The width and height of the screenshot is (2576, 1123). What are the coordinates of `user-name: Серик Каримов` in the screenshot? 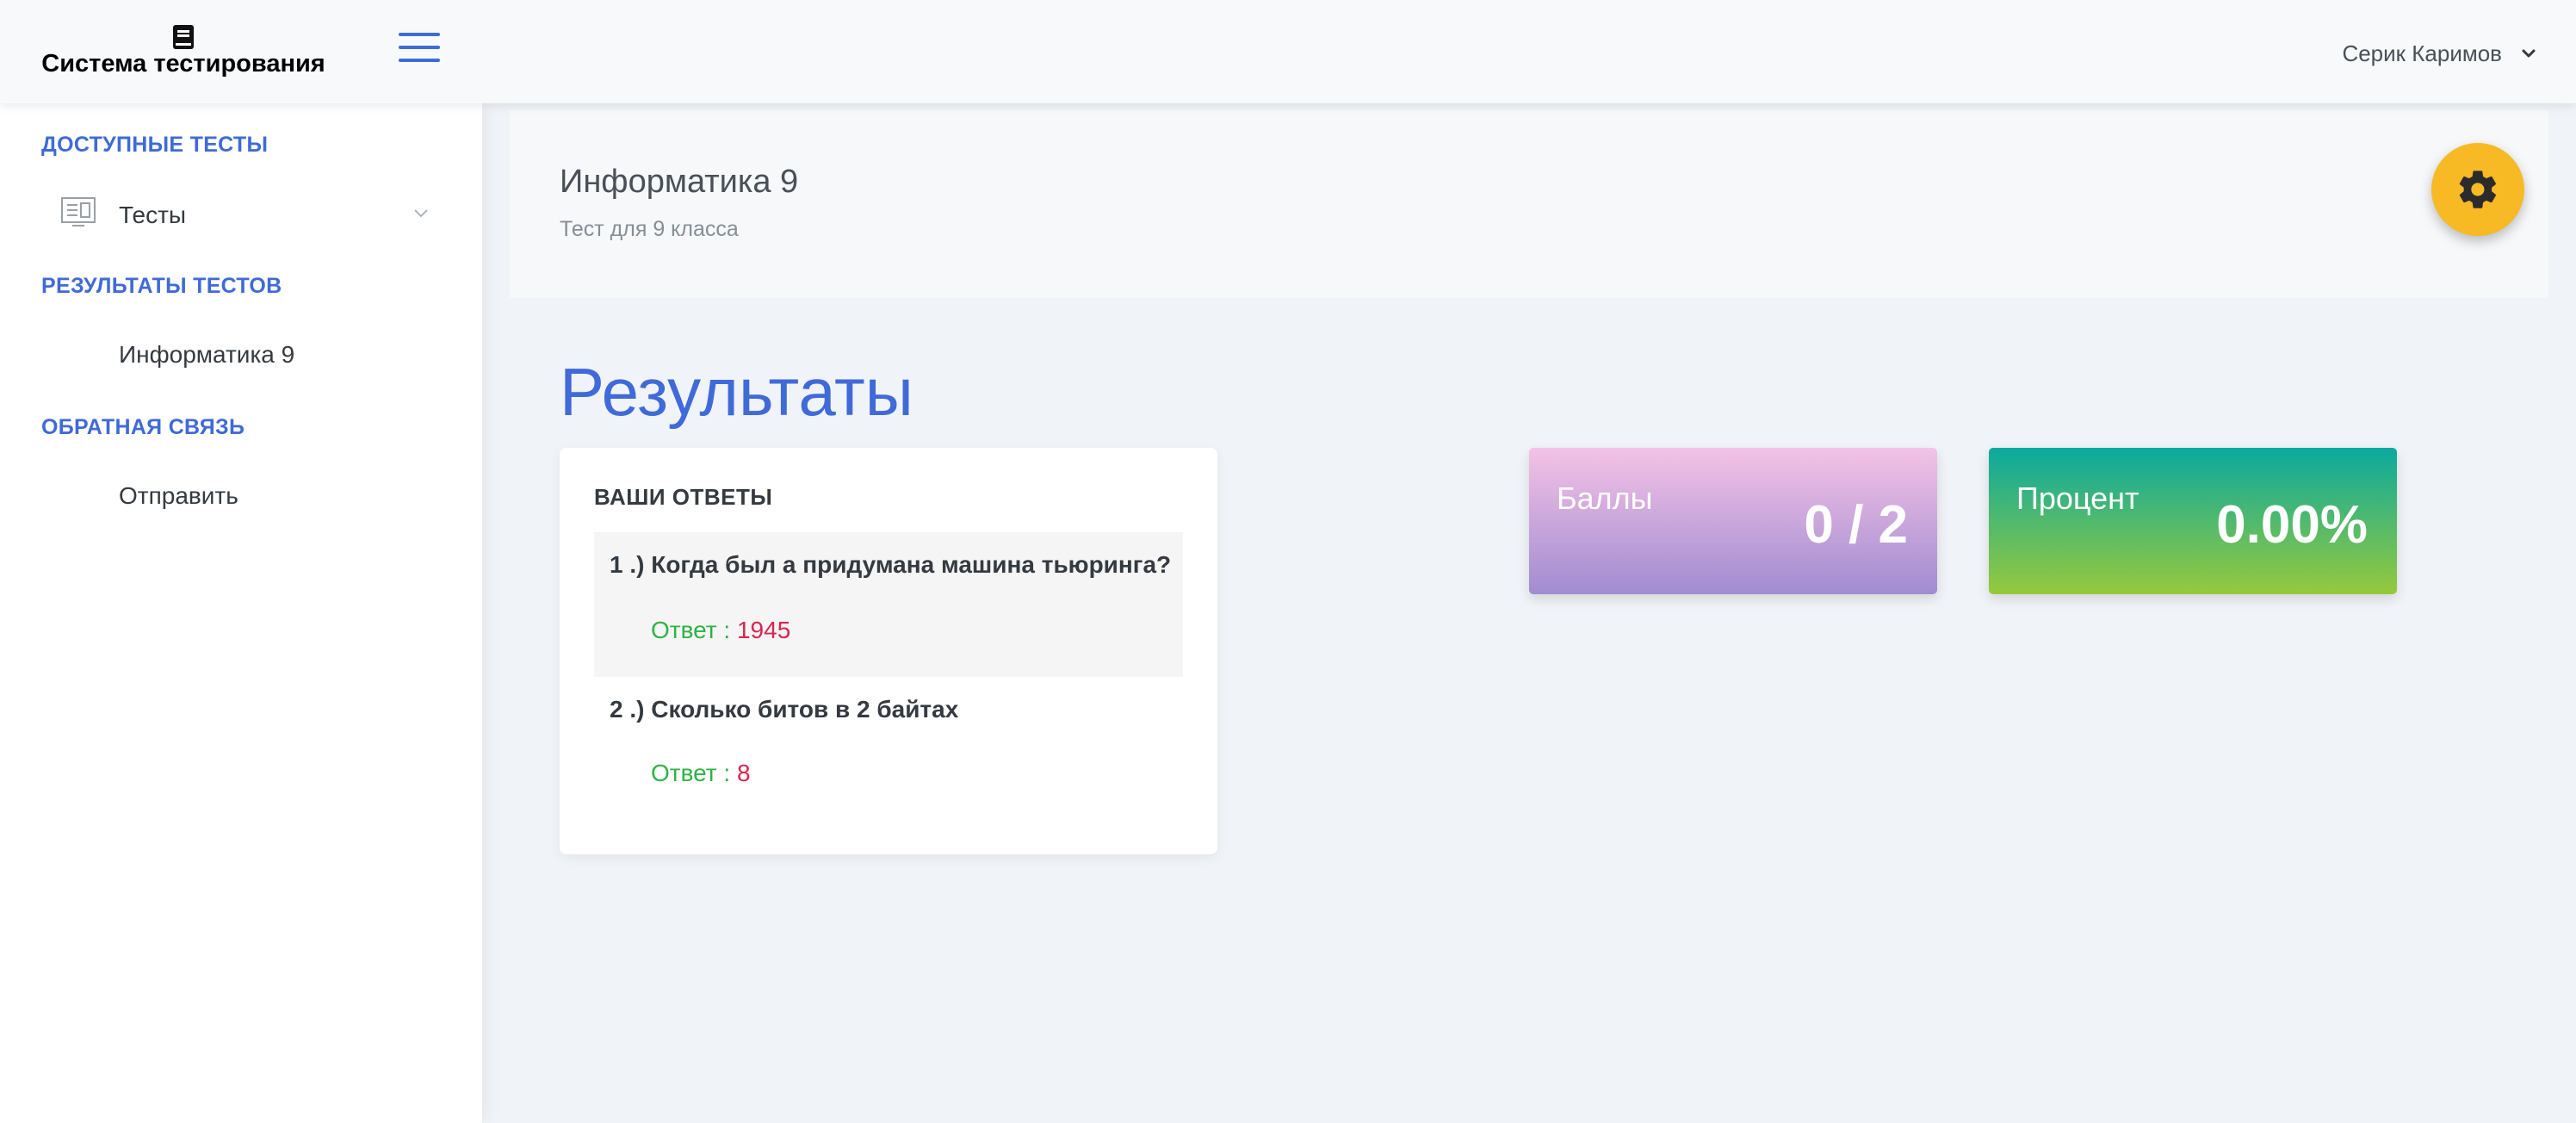 It's located at (2422, 53).